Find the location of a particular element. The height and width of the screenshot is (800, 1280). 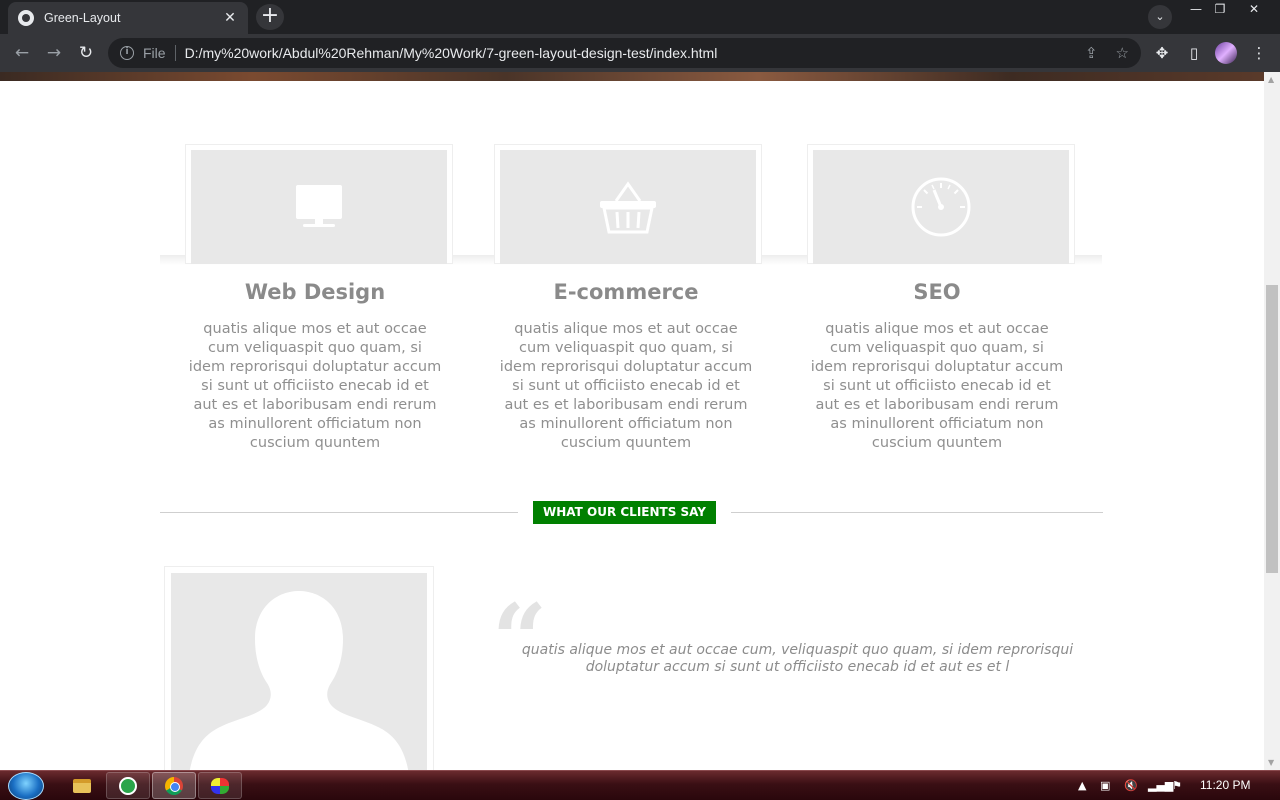

site-info-icon: i is located at coordinates (127, 53).